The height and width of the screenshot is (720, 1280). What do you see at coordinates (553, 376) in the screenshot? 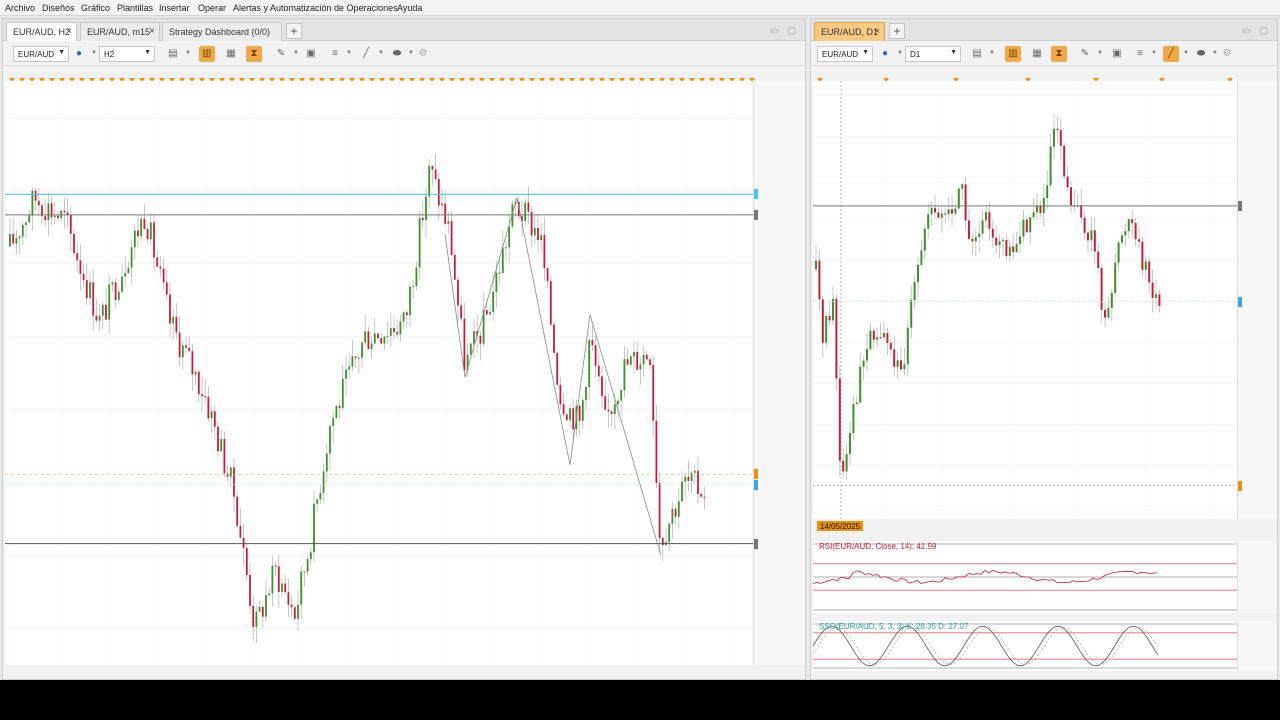
I see `trend-lines` at bounding box center [553, 376].